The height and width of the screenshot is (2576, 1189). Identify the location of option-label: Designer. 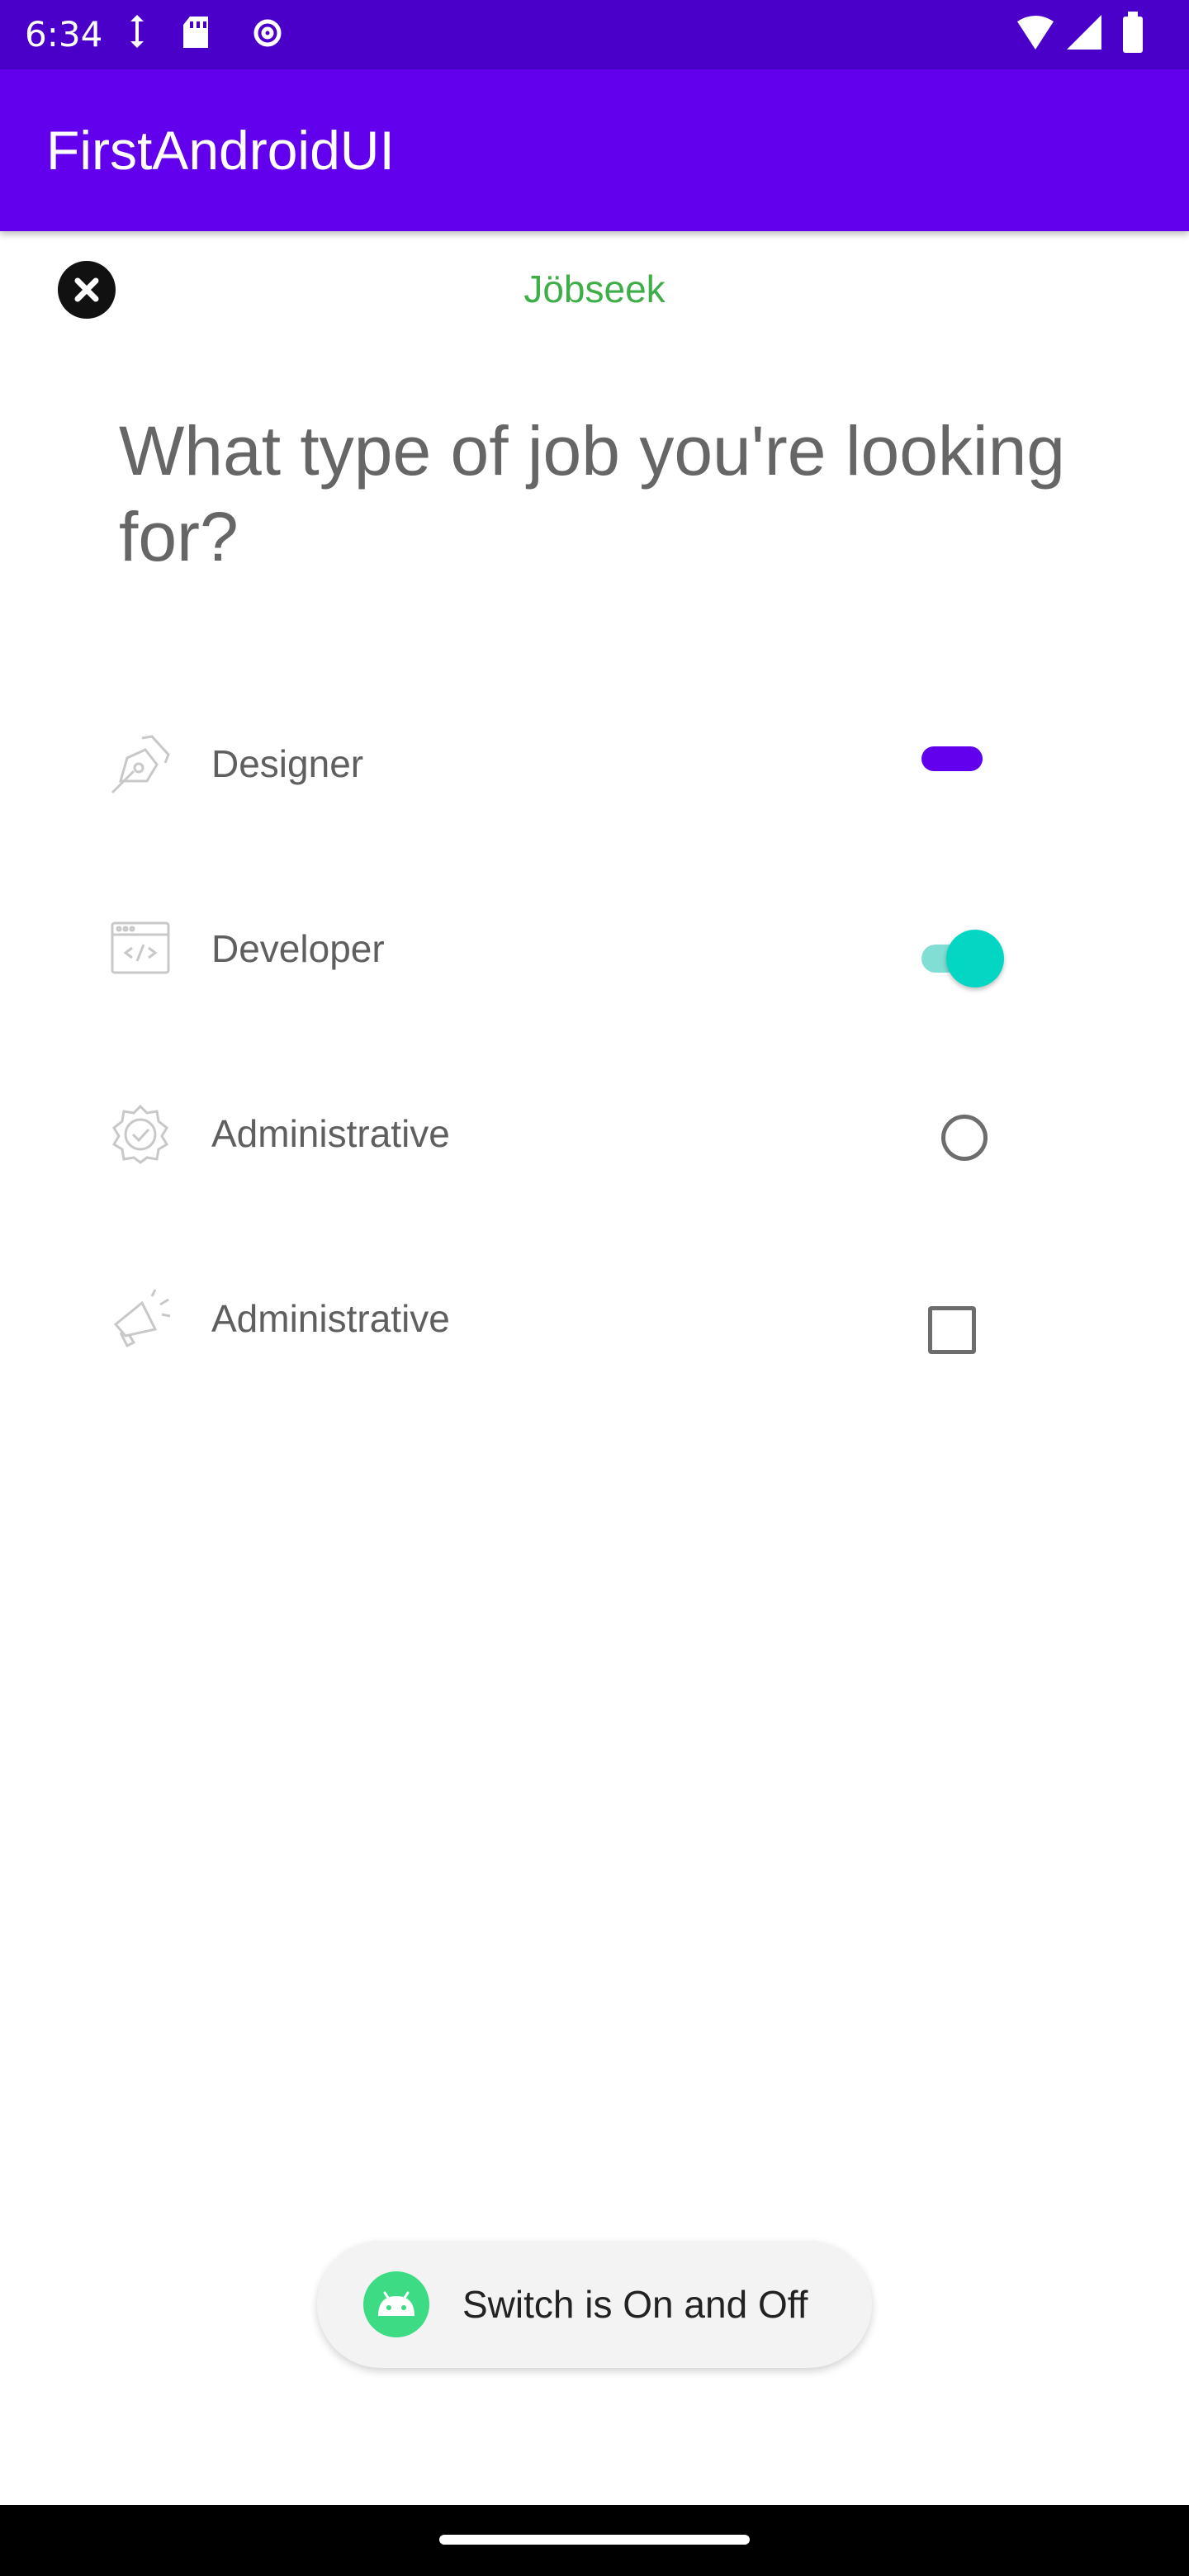
(287, 763).